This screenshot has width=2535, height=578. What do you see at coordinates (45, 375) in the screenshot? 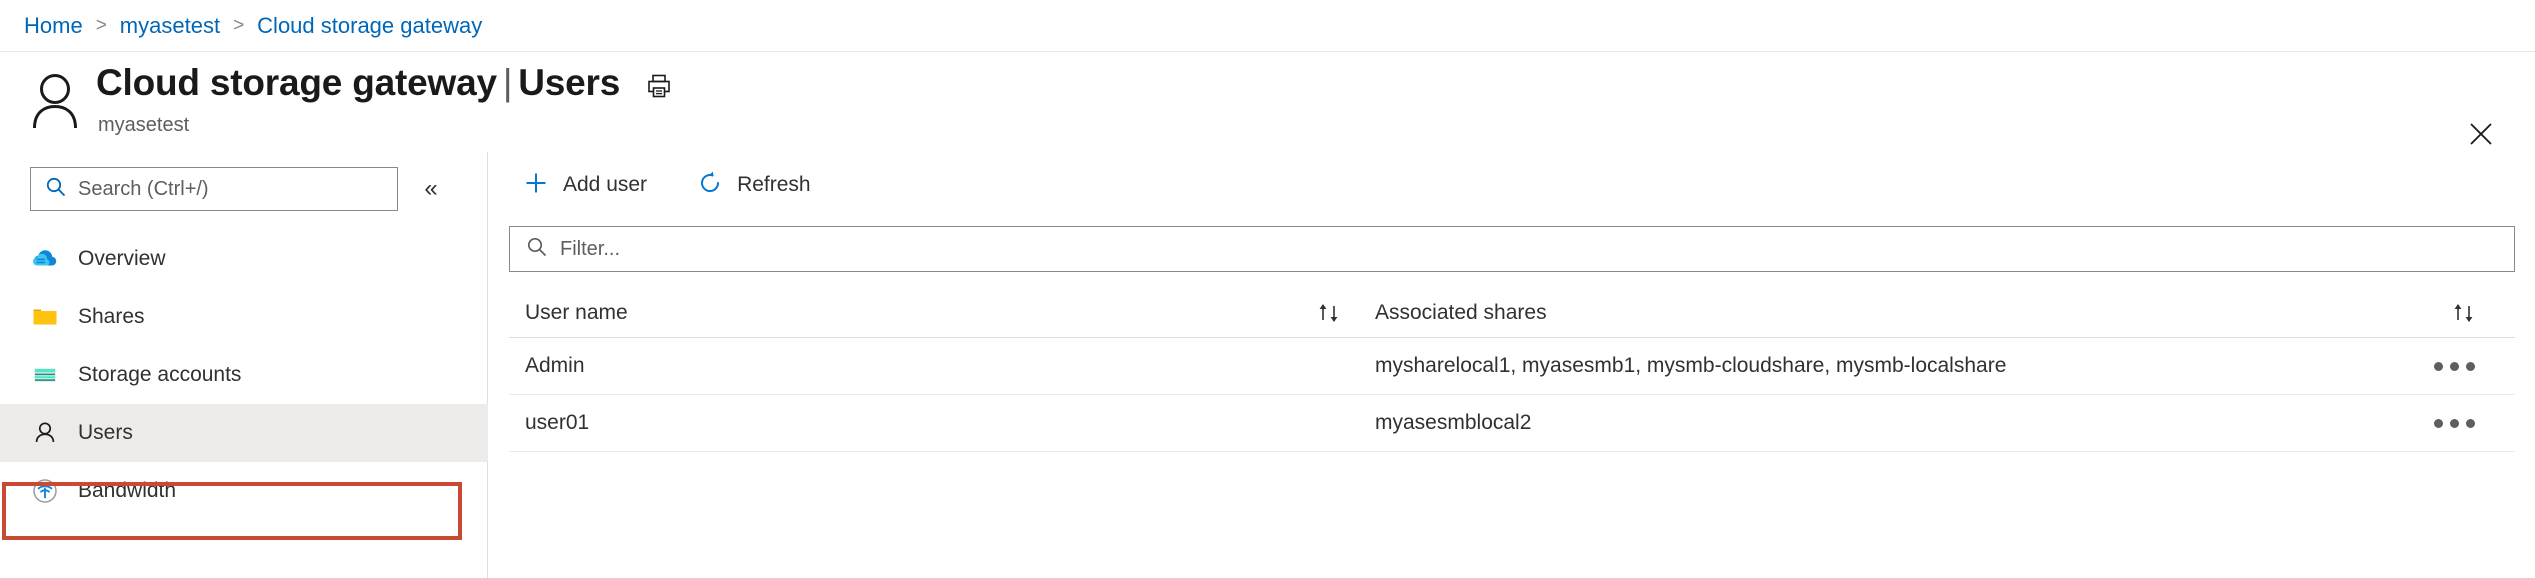
I see `storage-account-icon` at bounding box center [45, 375].